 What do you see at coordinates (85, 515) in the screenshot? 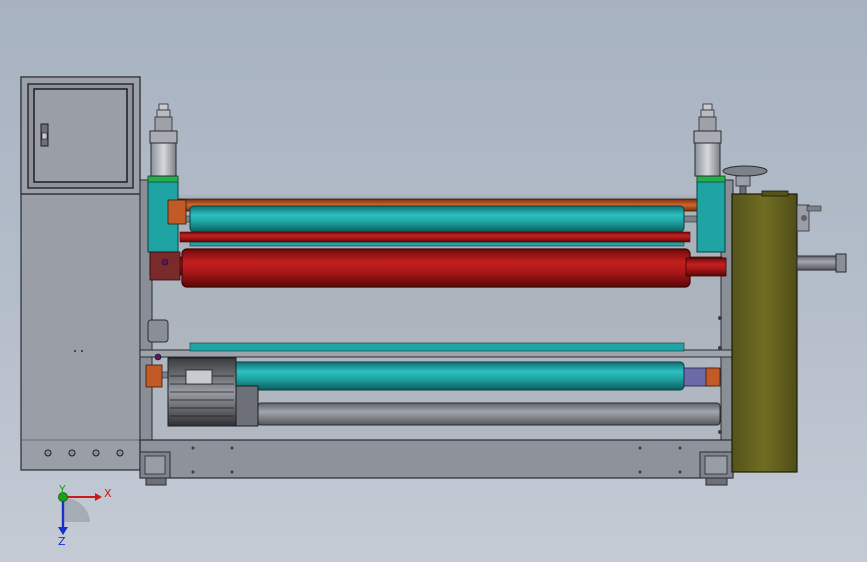
I see `axis-triad: X Y Z` at bounding box center [85, 515].